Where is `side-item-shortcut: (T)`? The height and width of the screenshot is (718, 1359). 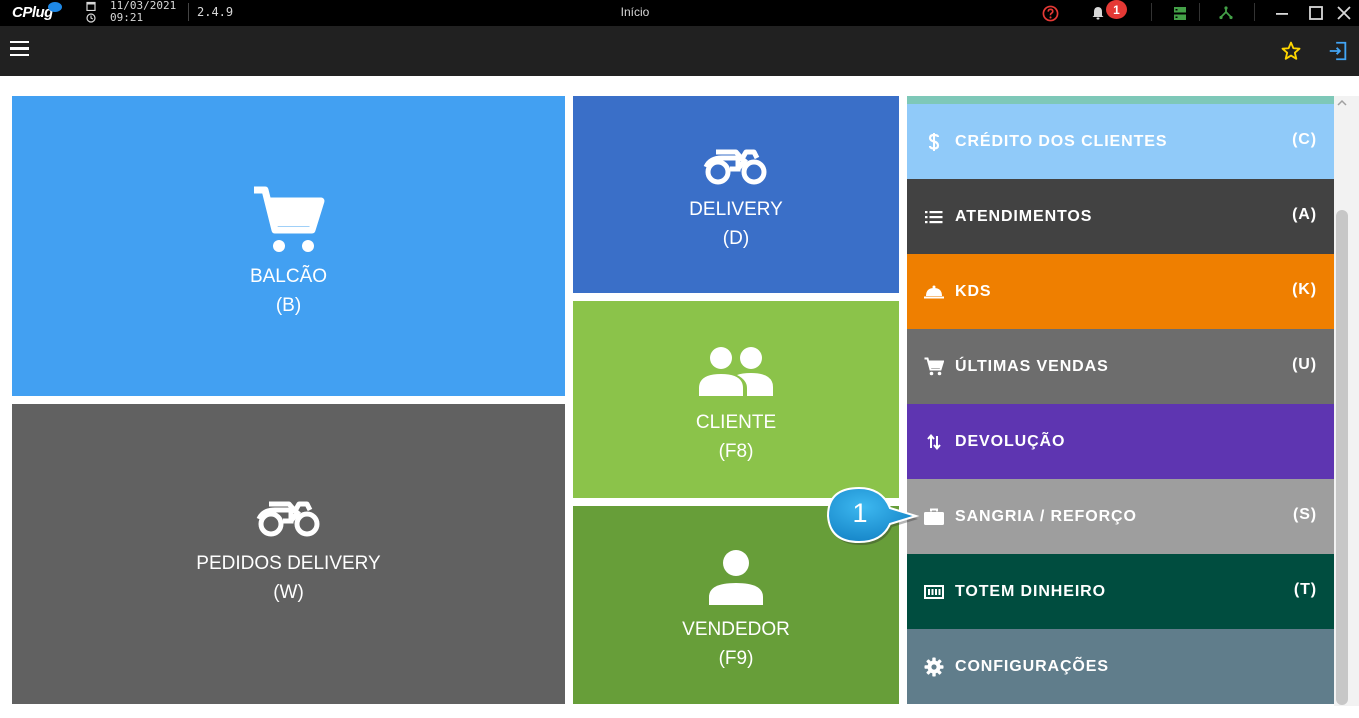
side-item-shortcut: (T) is located at coordinates (1305, 589).